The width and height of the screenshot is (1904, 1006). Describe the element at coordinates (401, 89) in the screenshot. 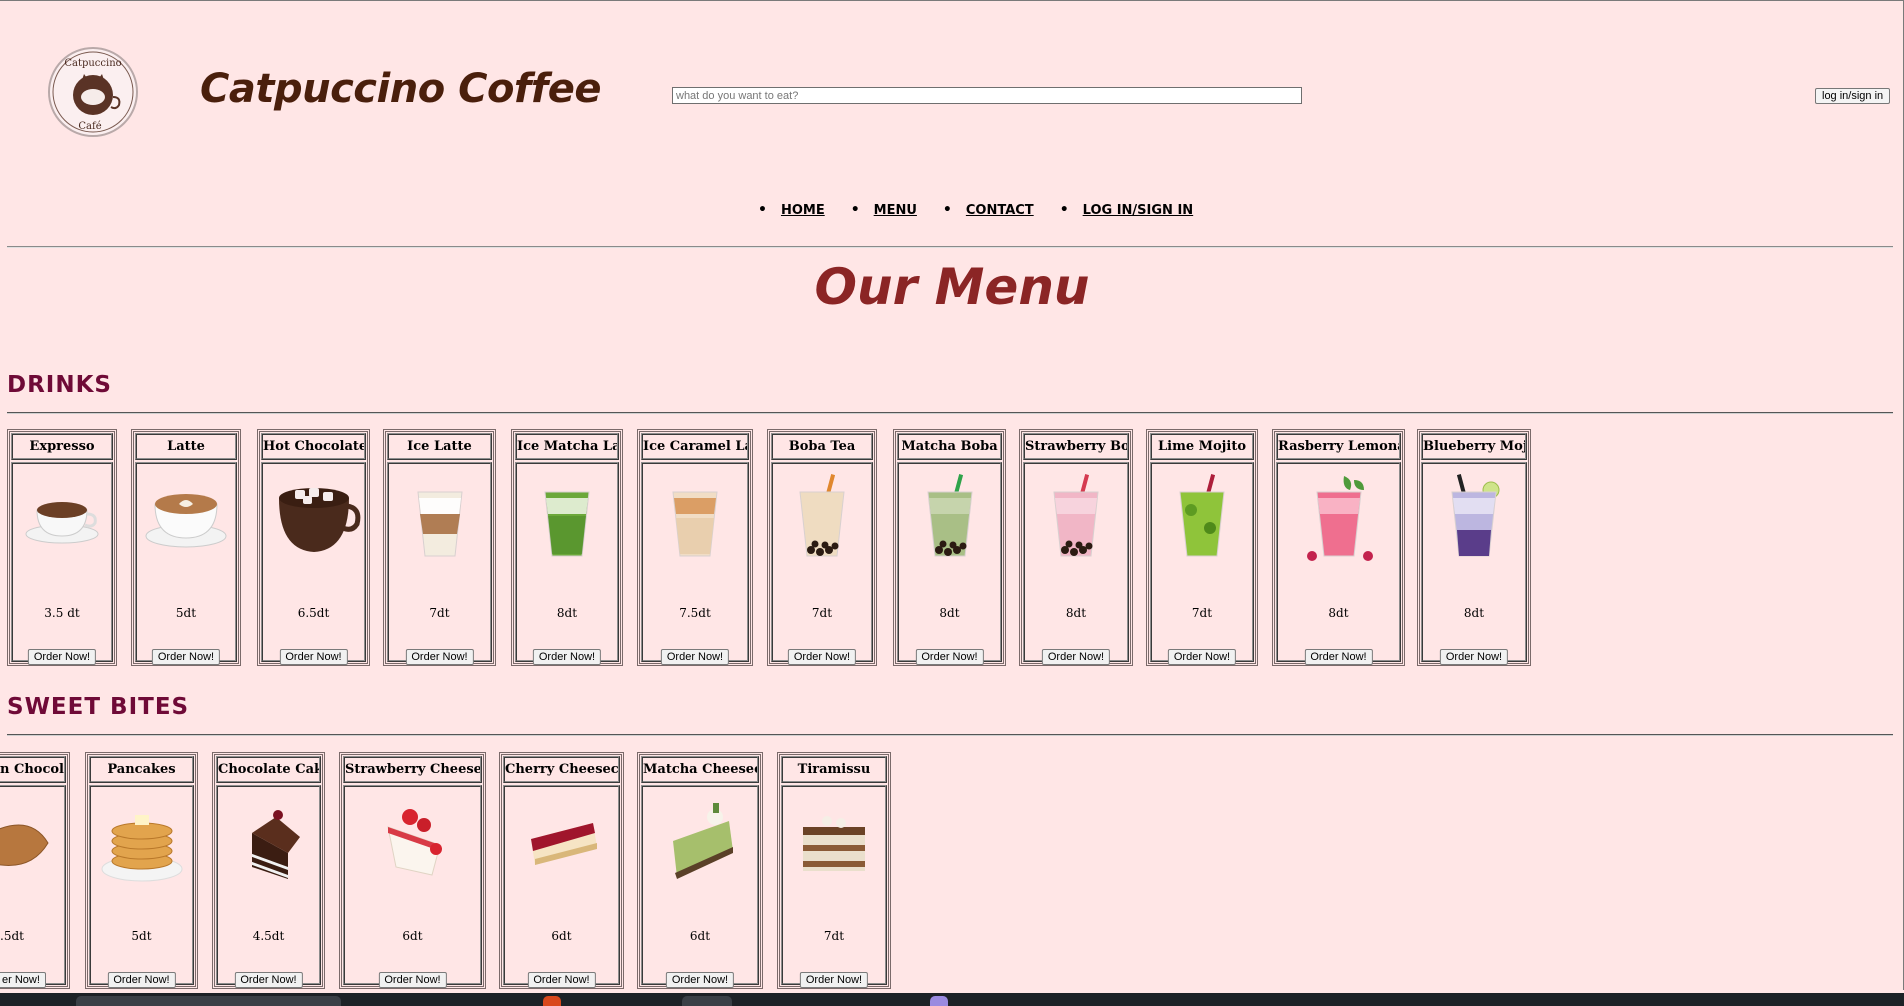

I see `site-title: Catpuccino Coffee` at that location.